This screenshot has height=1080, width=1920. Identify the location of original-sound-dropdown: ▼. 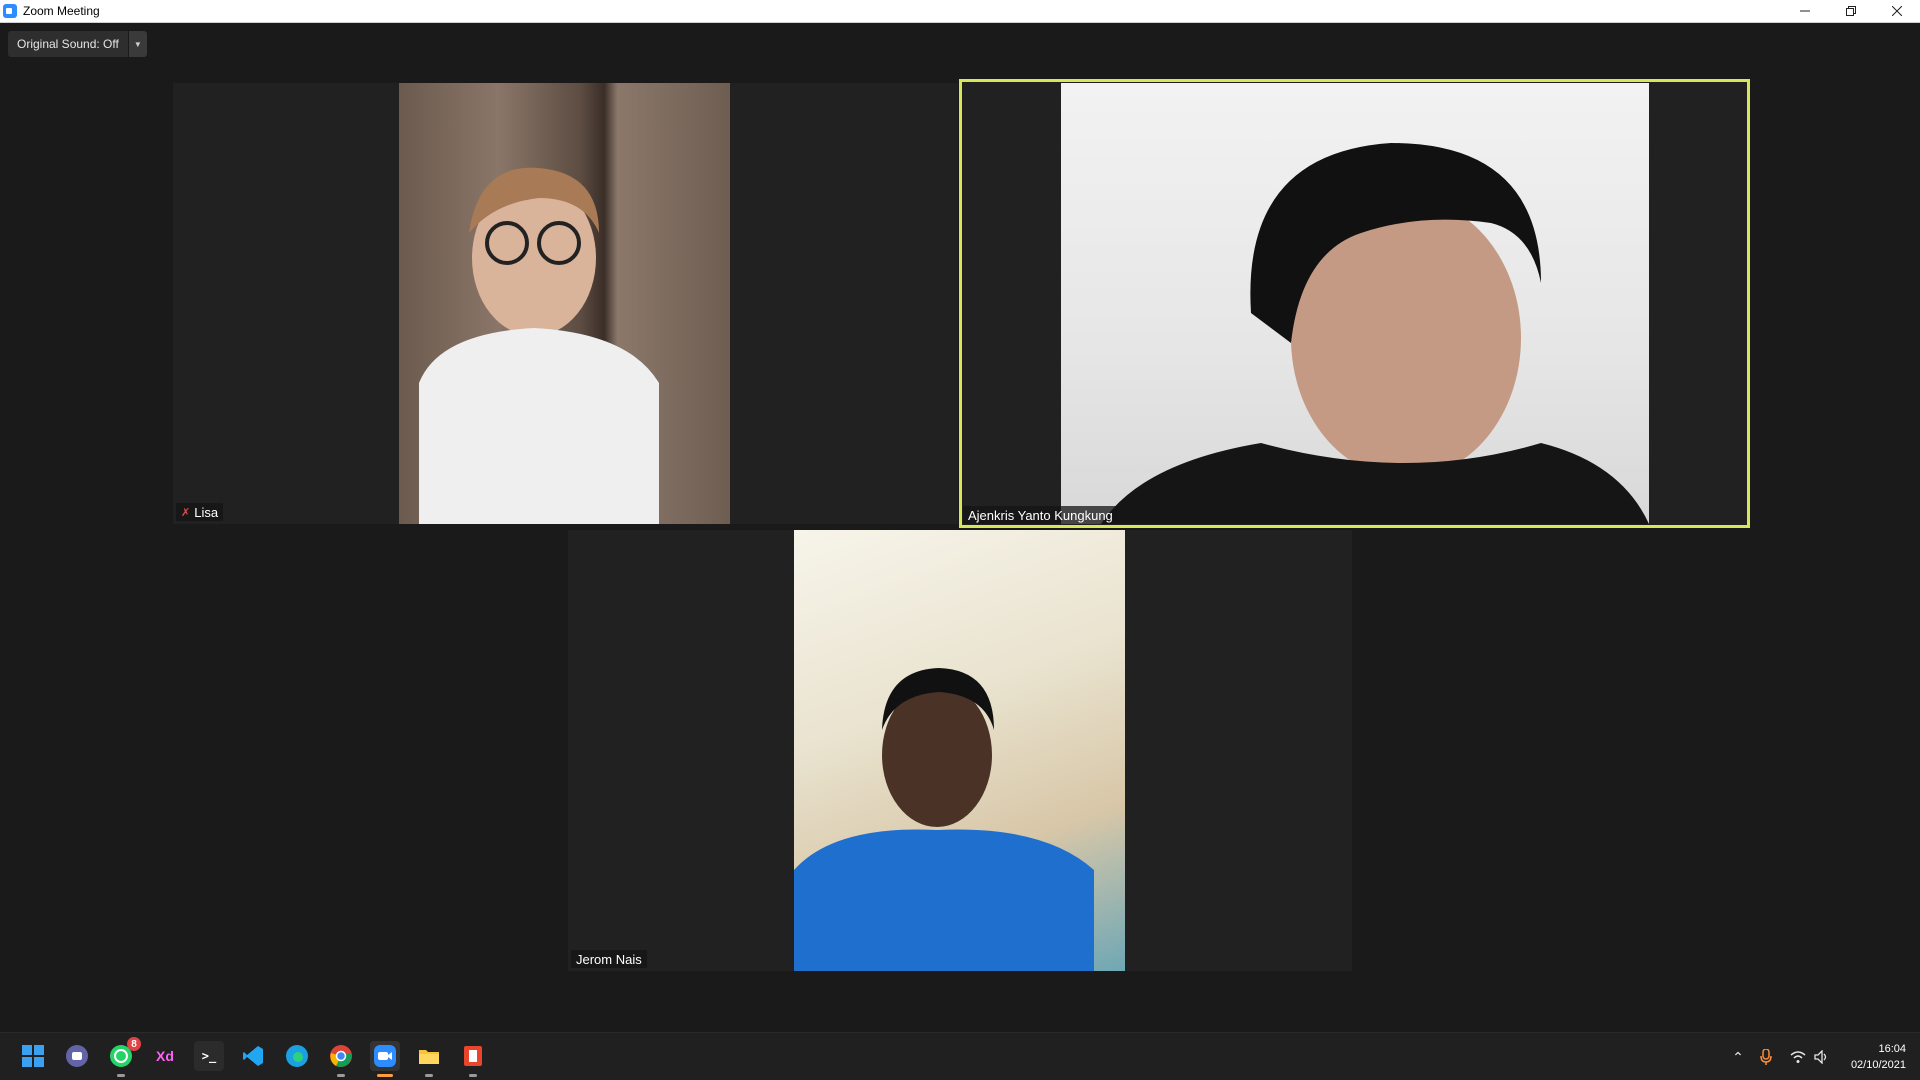
(137, 44).